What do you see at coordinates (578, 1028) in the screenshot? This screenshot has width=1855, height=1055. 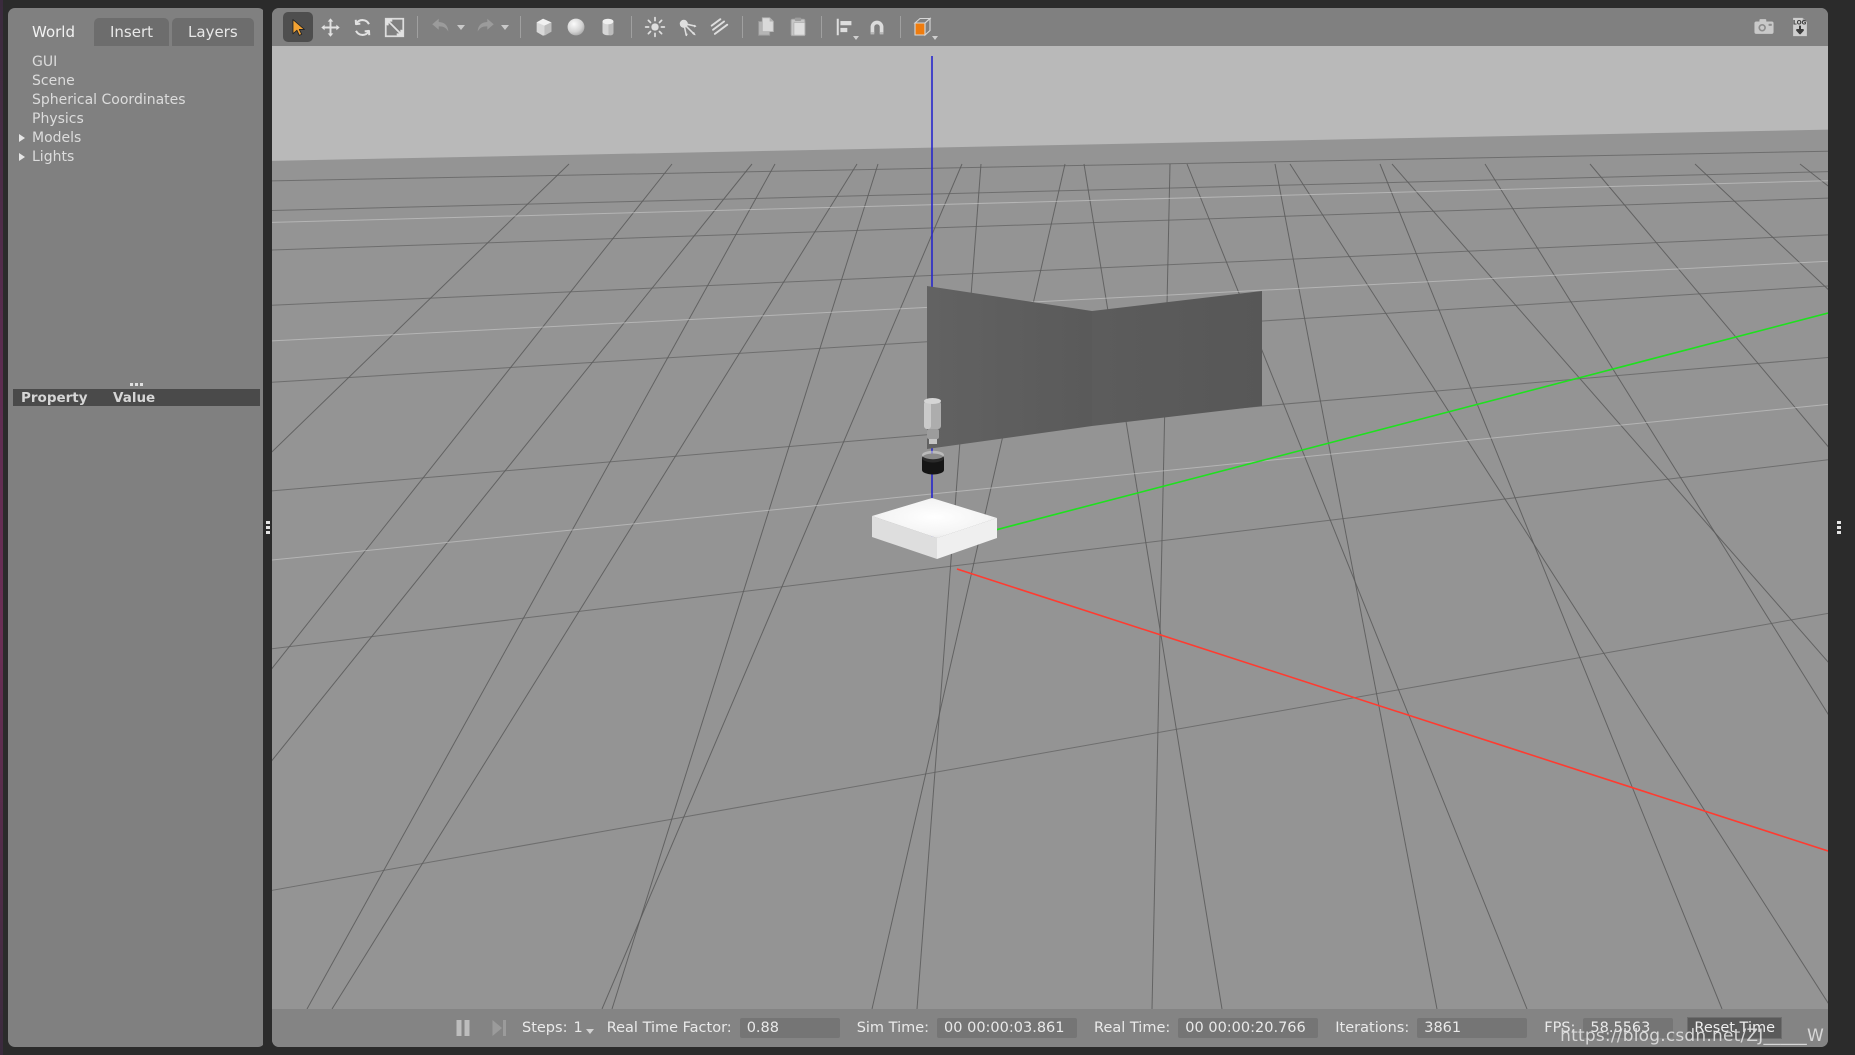 I see `steps-value: 1` at bounding box center [578, 1028].